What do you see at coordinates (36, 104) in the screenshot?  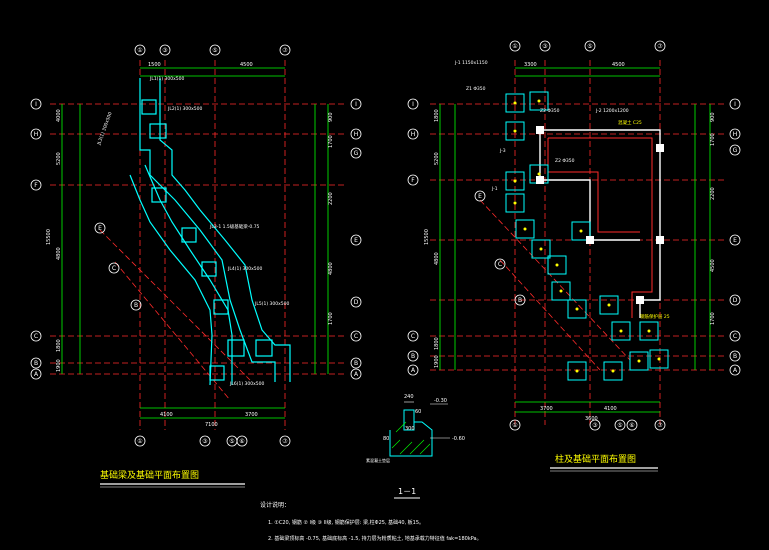 I see `left-axis-I: I` at bounding box center [36, 104].